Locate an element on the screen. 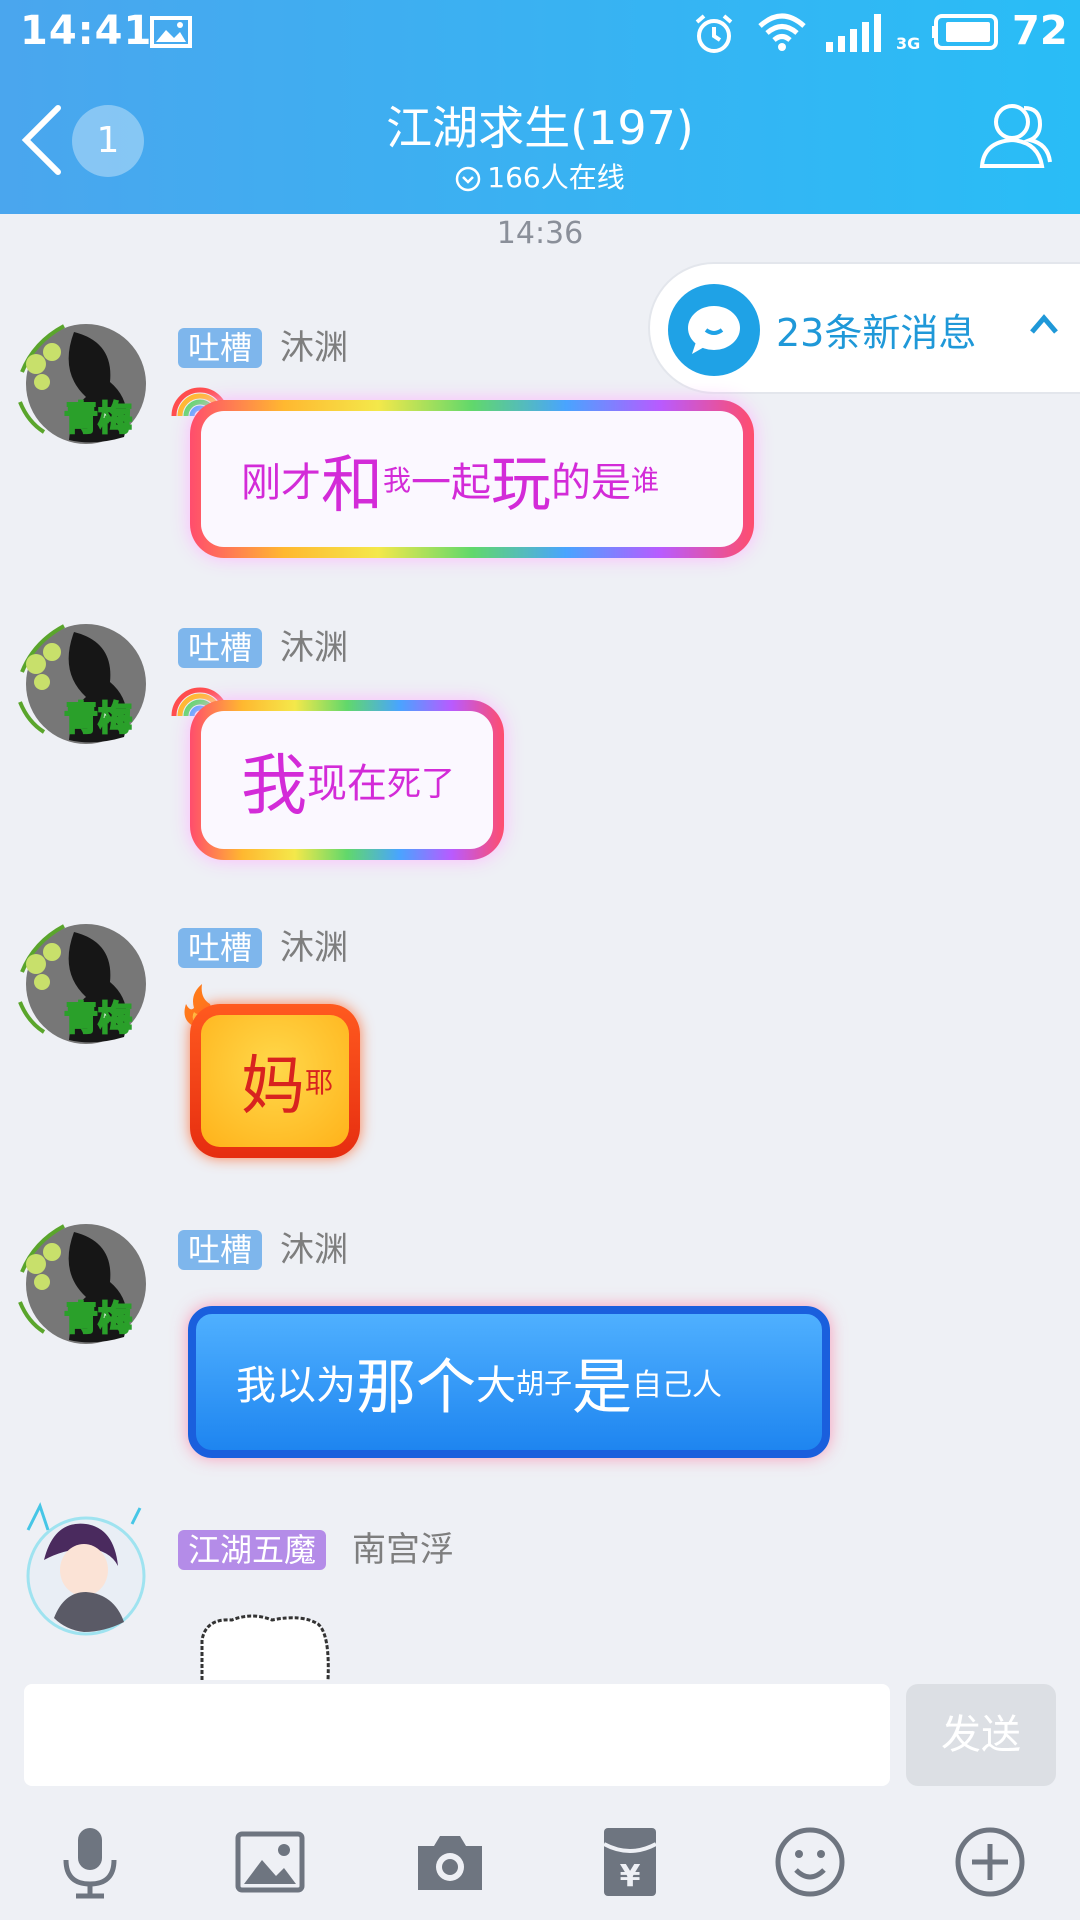 The image size is (1080, 1920). alarm-icon is located at coordinates (714, 33).